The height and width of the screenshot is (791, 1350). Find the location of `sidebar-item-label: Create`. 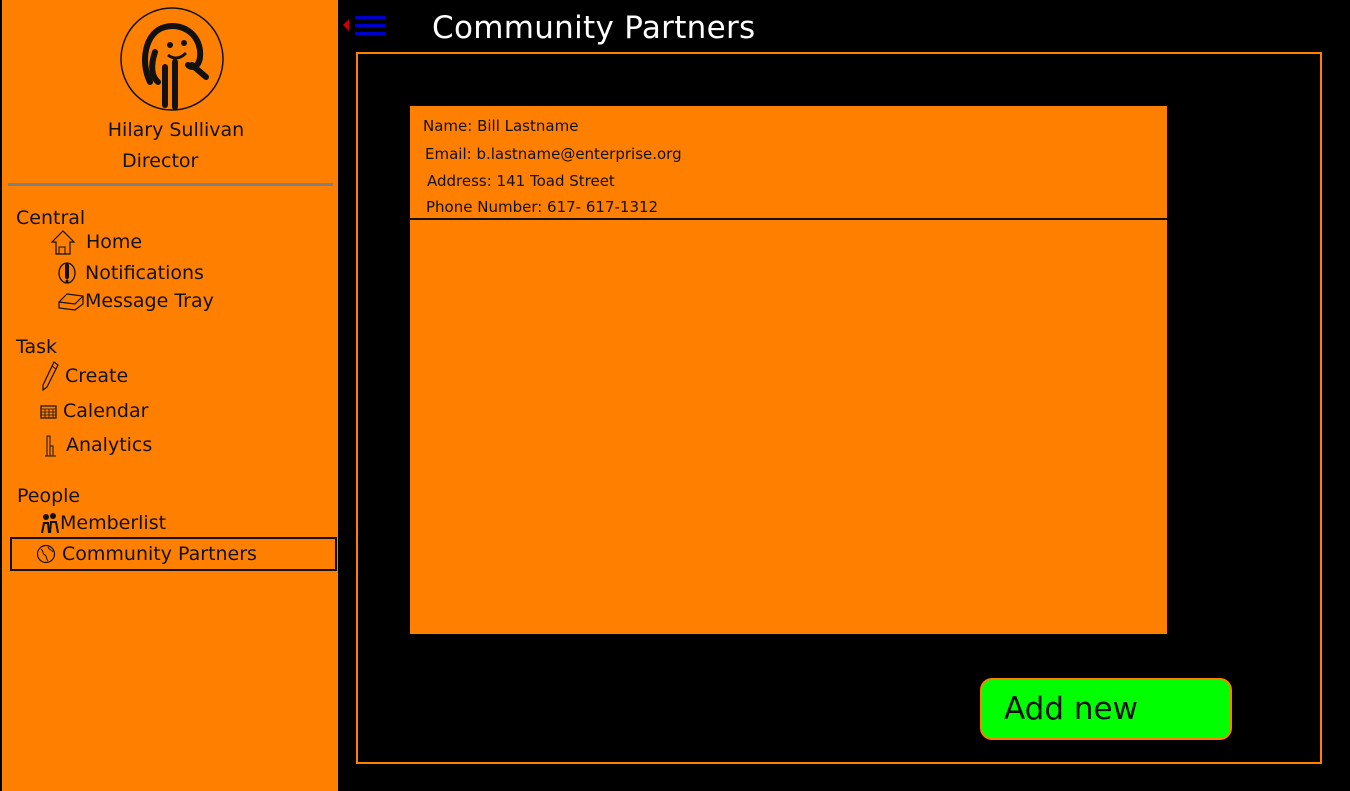

sidebar-item-label: Create is located at coordinates (97, 376).